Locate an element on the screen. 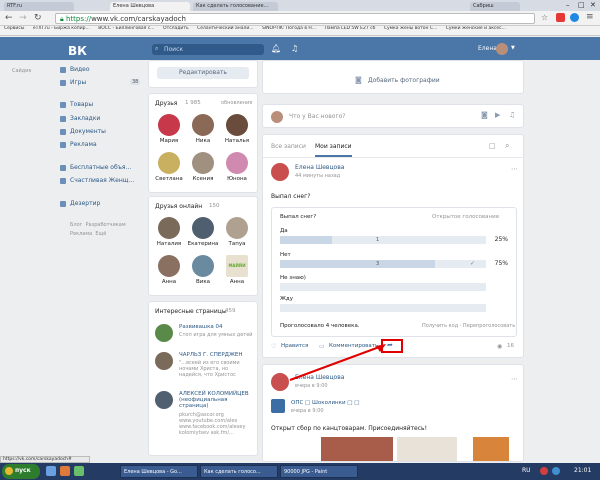 The height and width of the screenshot is (480, 600). footer-link-blog: Блог is located at coordinates (76, 225).